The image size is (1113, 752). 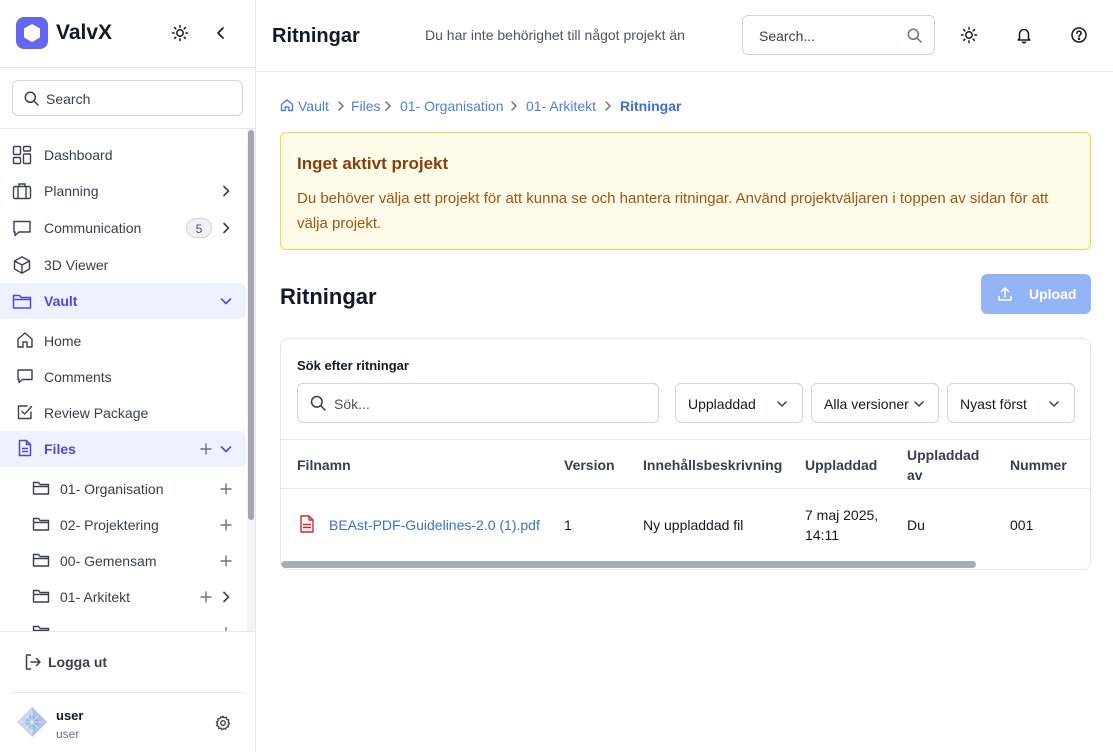 What do you see at coordinates (452, 106) in the screenshot?
I see `breadcrumb-organisation: 01- Organisation` at bounding box center [452, 106].